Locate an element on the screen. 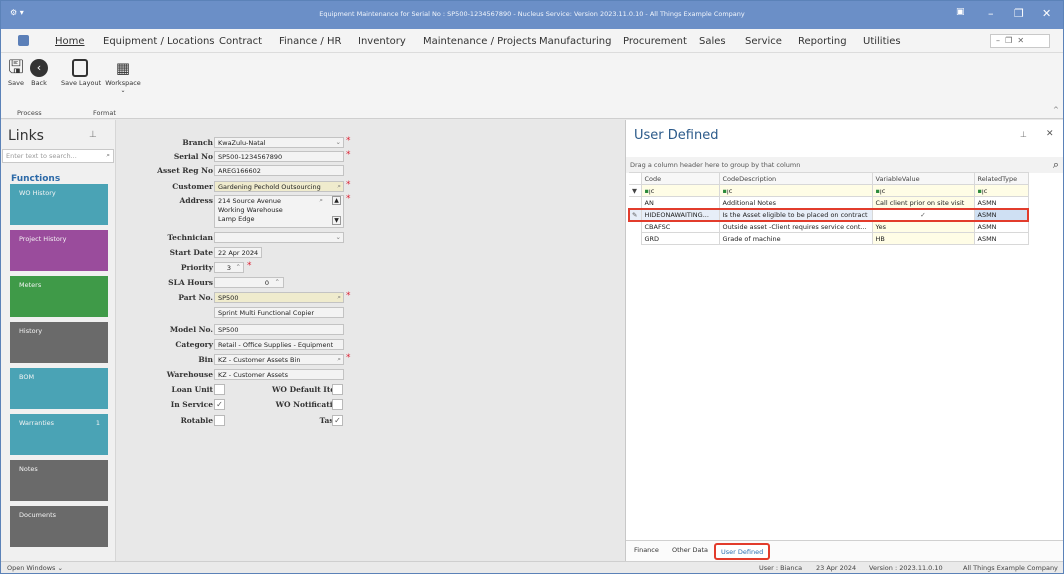 This screenshot has height=574, width=1064. links-search-input: Enter text to search... ⌕ is located at coordinates (58, 156).